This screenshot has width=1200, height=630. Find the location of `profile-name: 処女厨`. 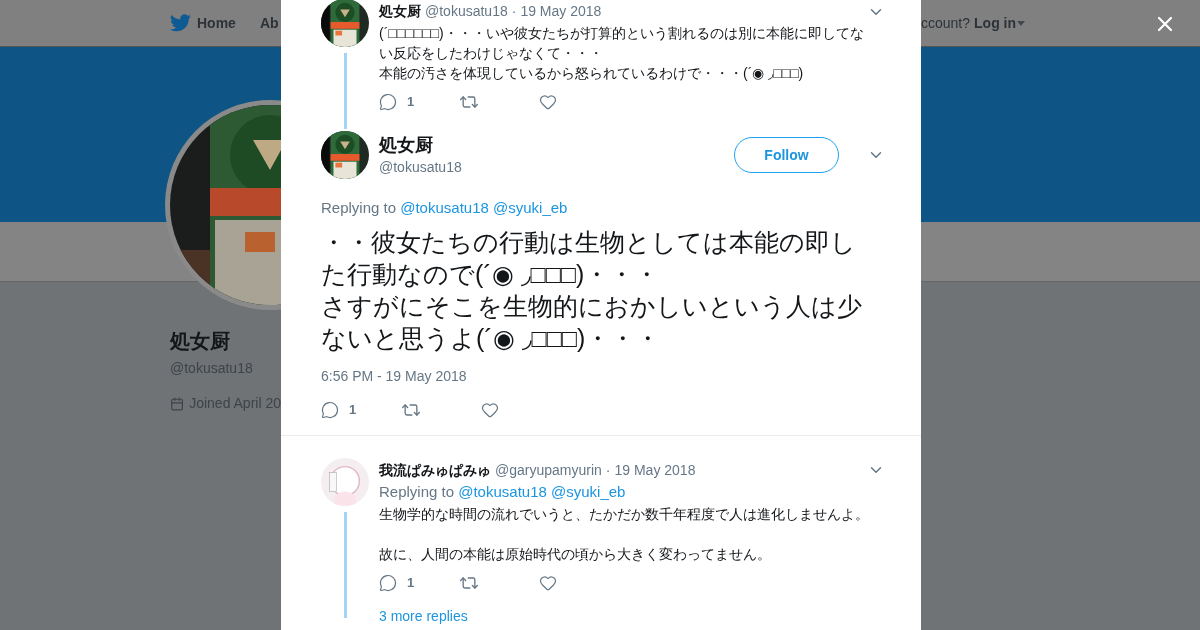

profile-name: 処女厨 is located at coordinates (200, 341).